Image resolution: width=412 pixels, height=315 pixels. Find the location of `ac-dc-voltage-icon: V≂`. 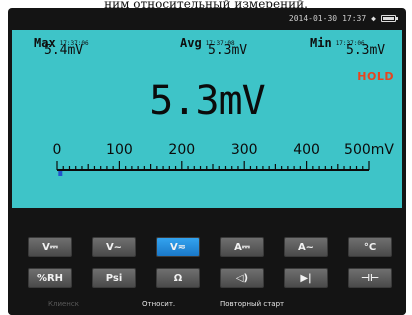

ac-dc-voltage-icon: V≂ is located at coordinates (178, 247).